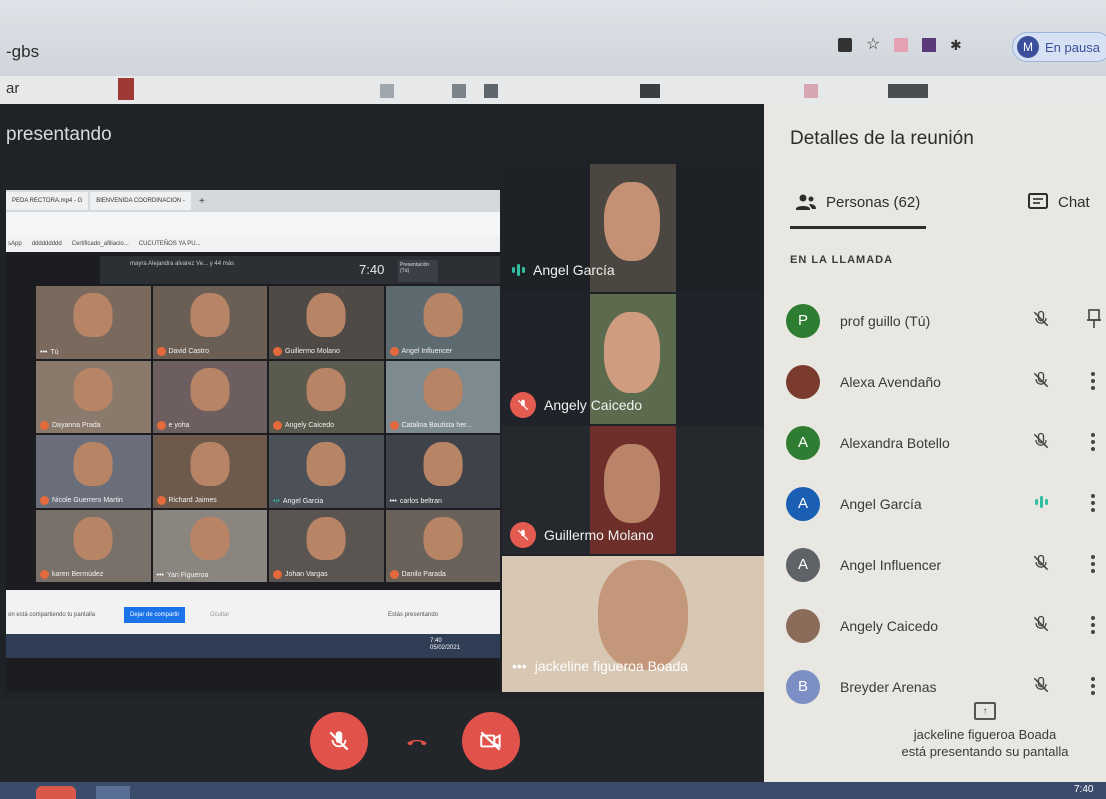 The height and width of the screenshot is (799, 1106). Describe the element at coordinates (22, 52) in the screenshot. I see `browser-tab-title: -gbs` at that location.